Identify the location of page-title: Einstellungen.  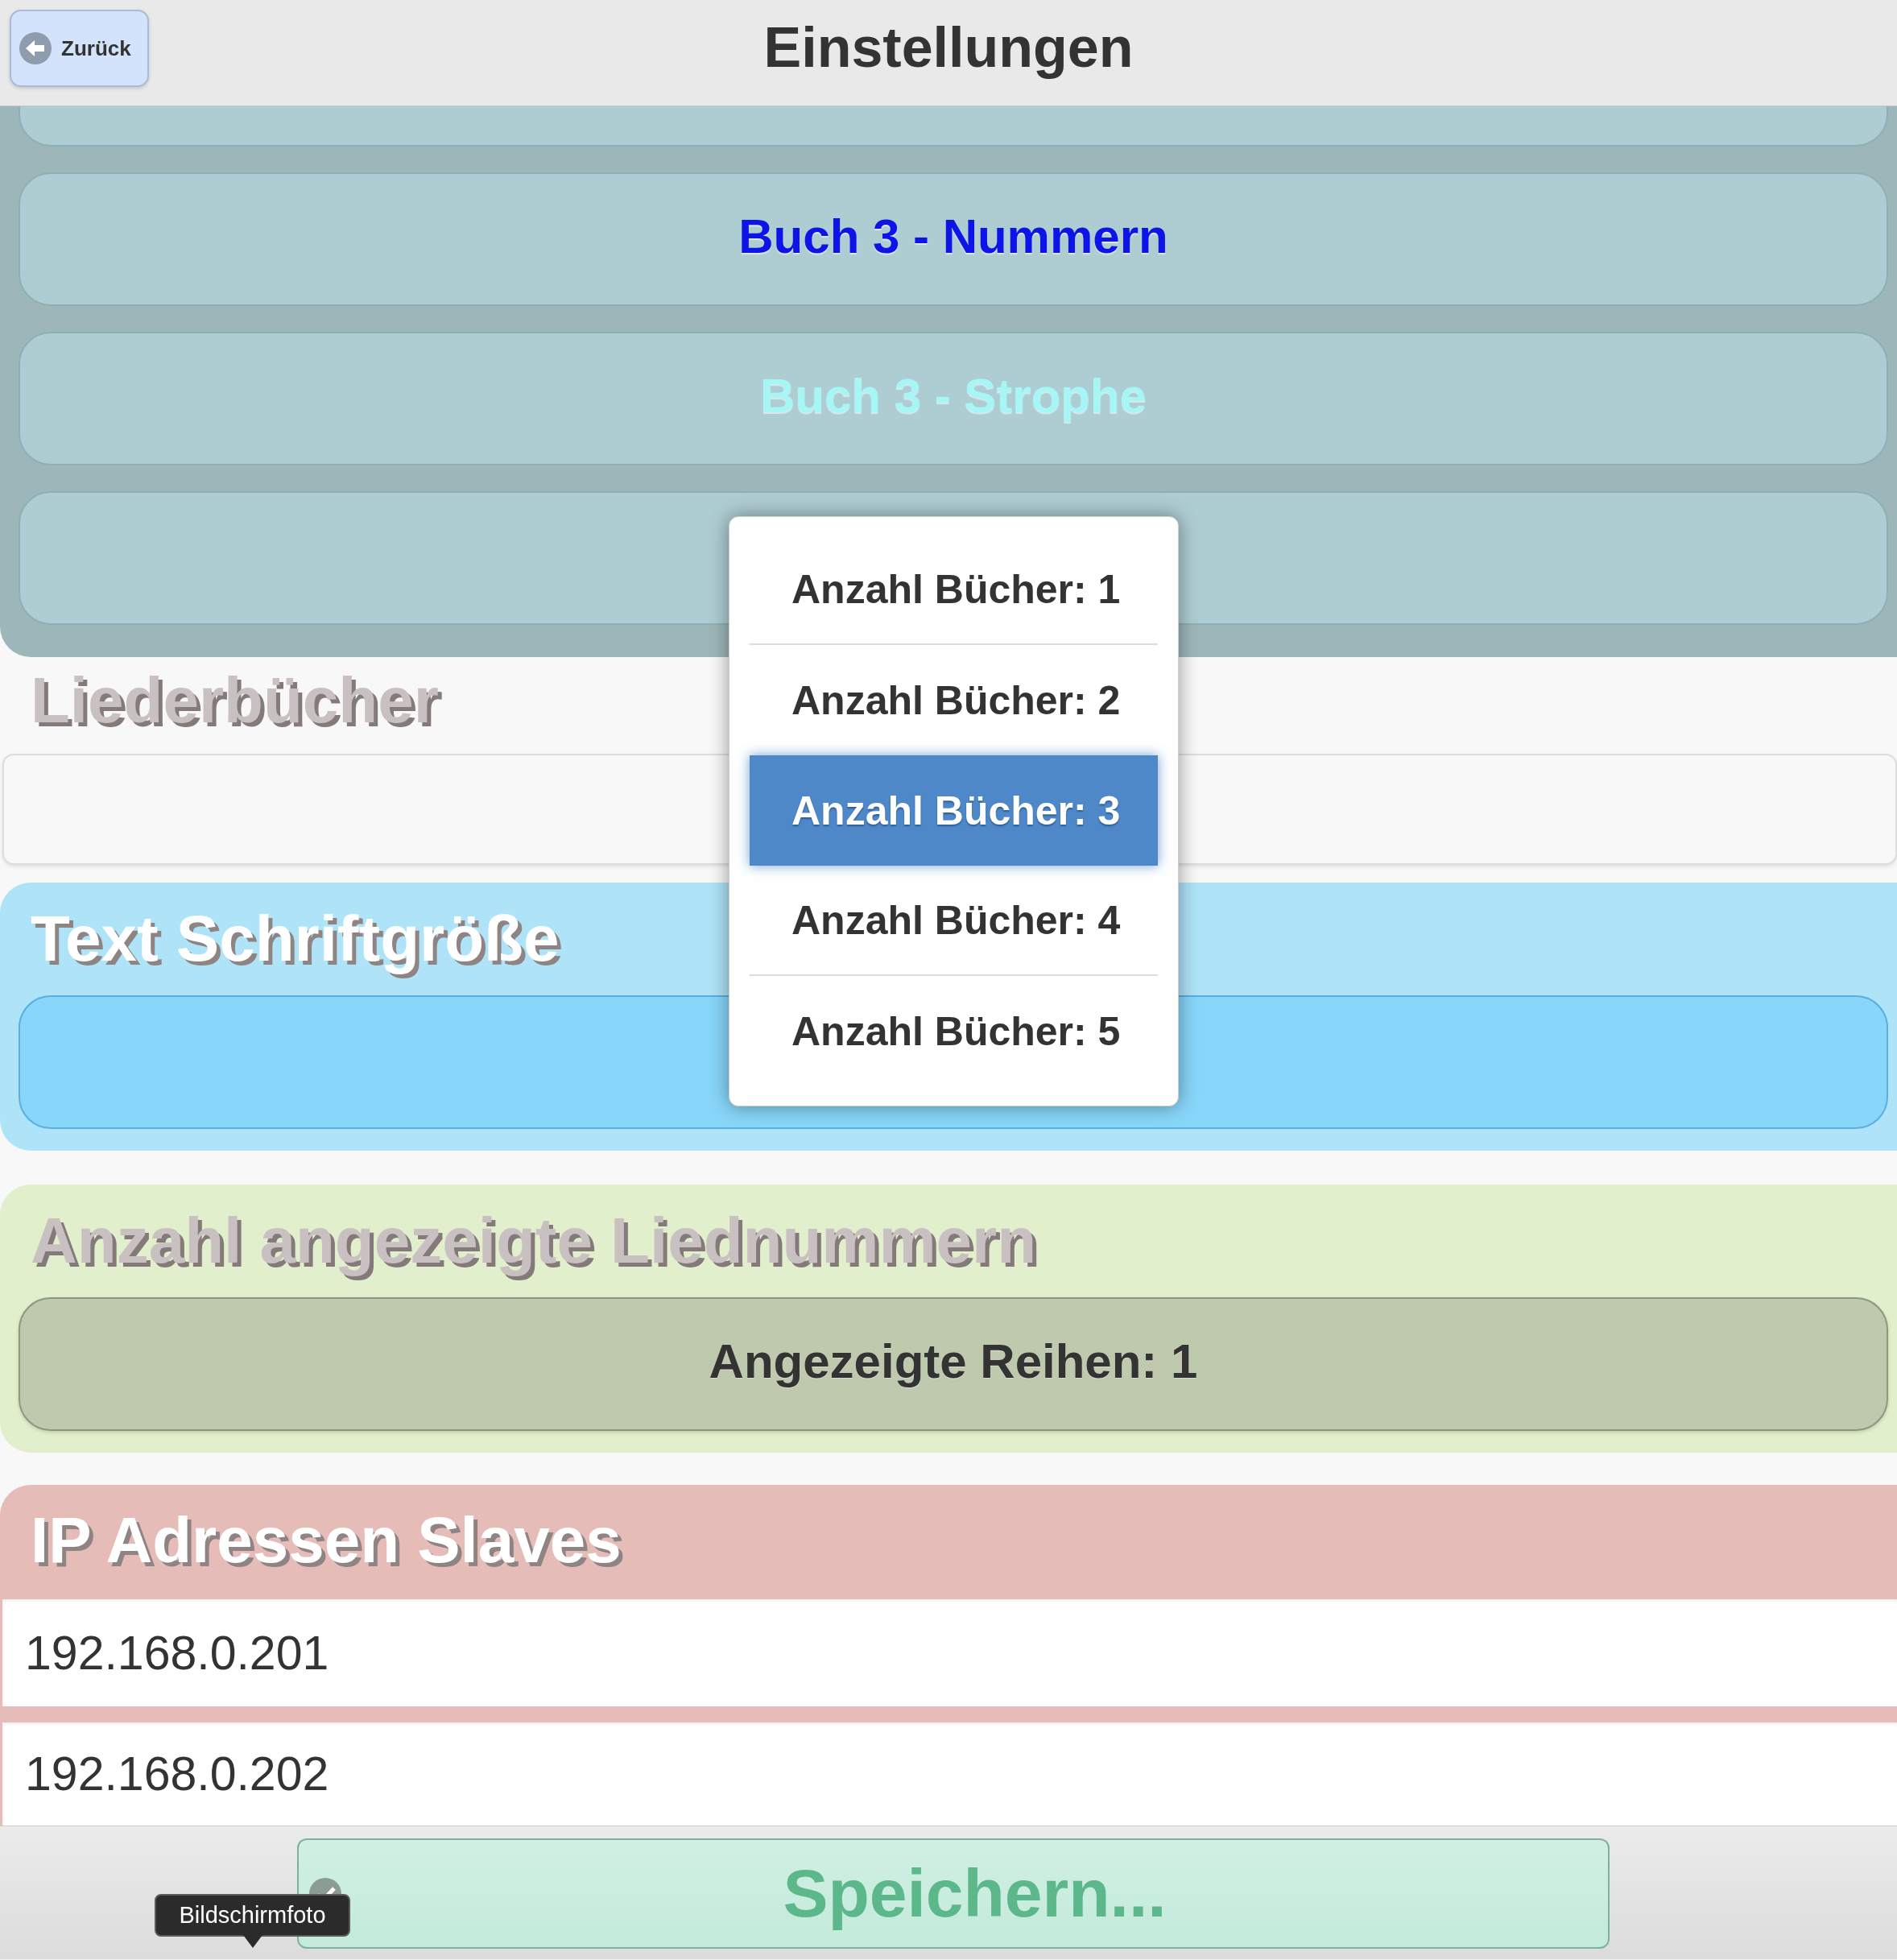
(948, 48).